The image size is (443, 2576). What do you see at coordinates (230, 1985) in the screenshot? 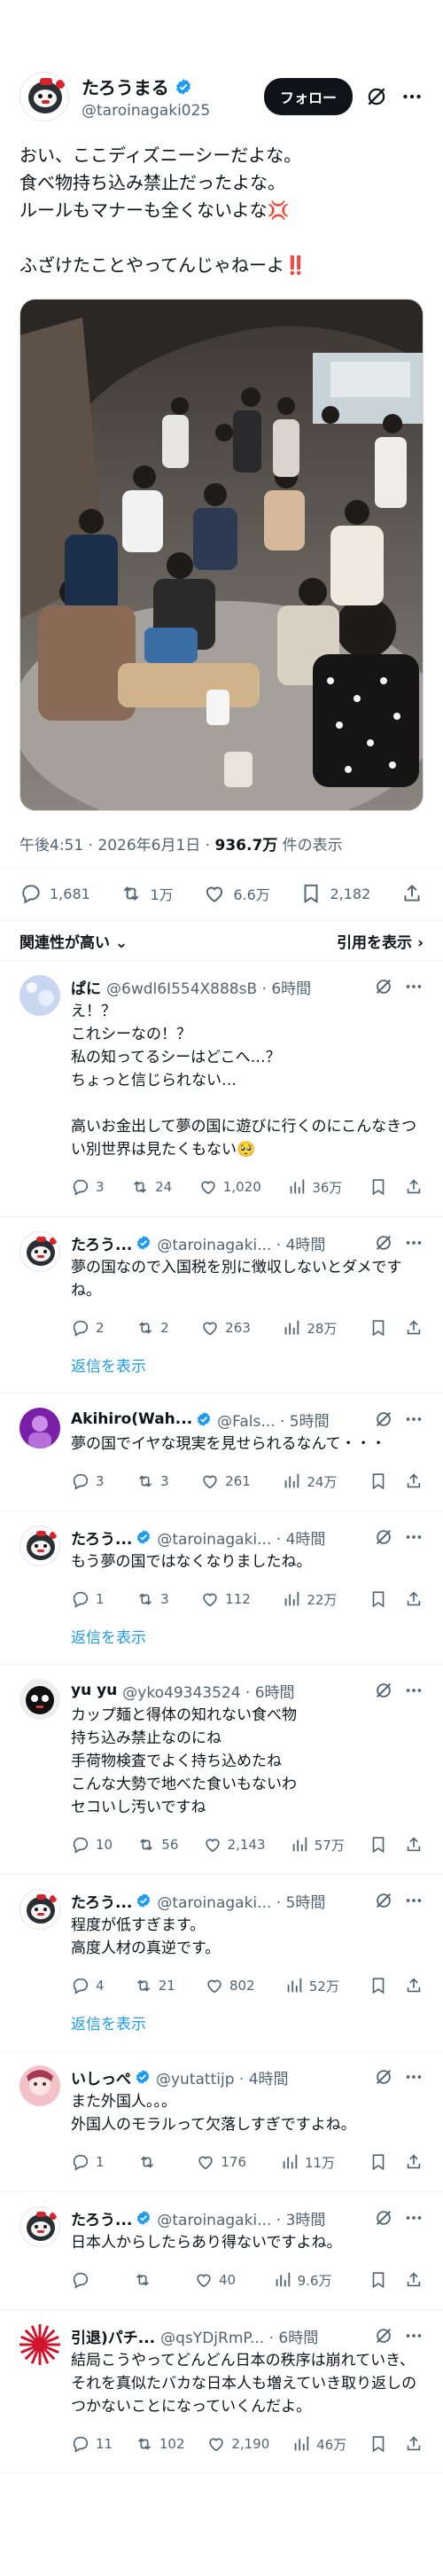
I see `reply-like-action: 802` at bounding box center [230, 1985].